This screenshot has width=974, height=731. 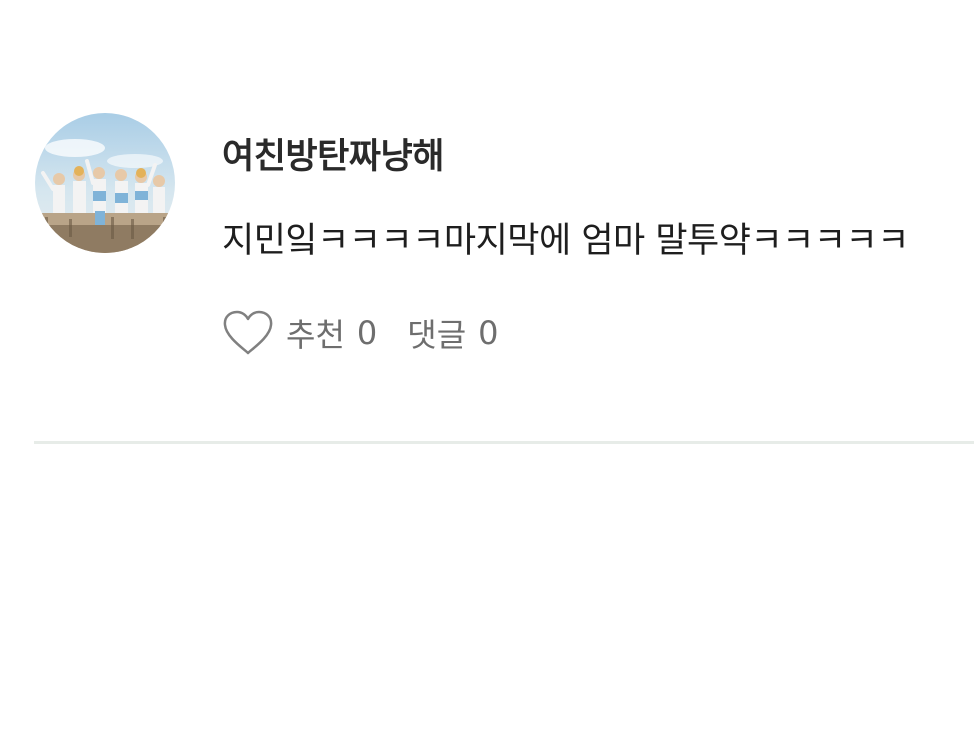 I want to click on like-button: 추천 0, so click(x=299, y=333).